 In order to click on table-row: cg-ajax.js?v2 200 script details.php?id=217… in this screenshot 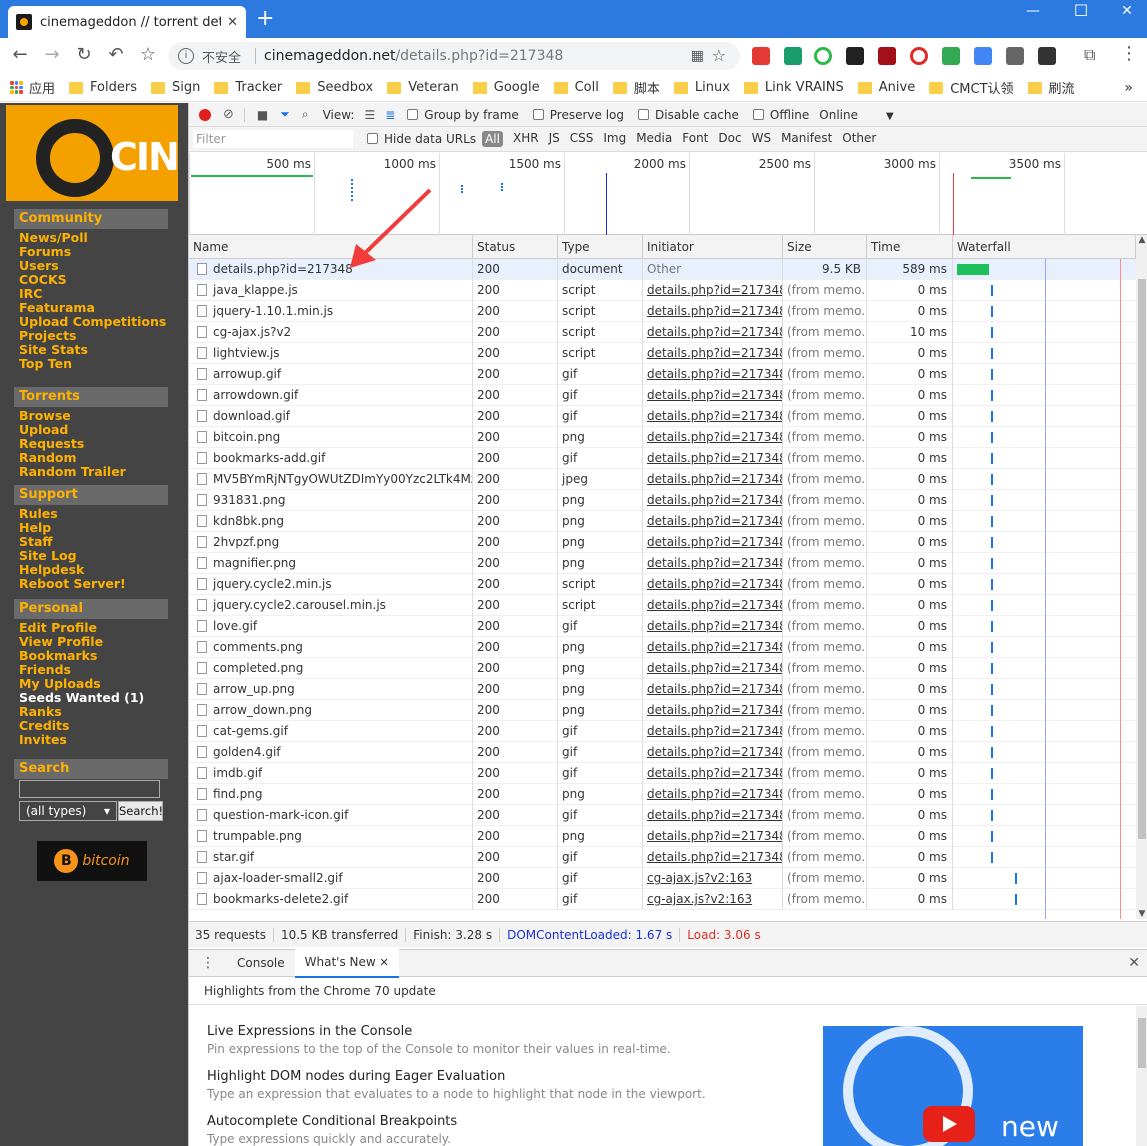, I will do `click(662, 332)`.